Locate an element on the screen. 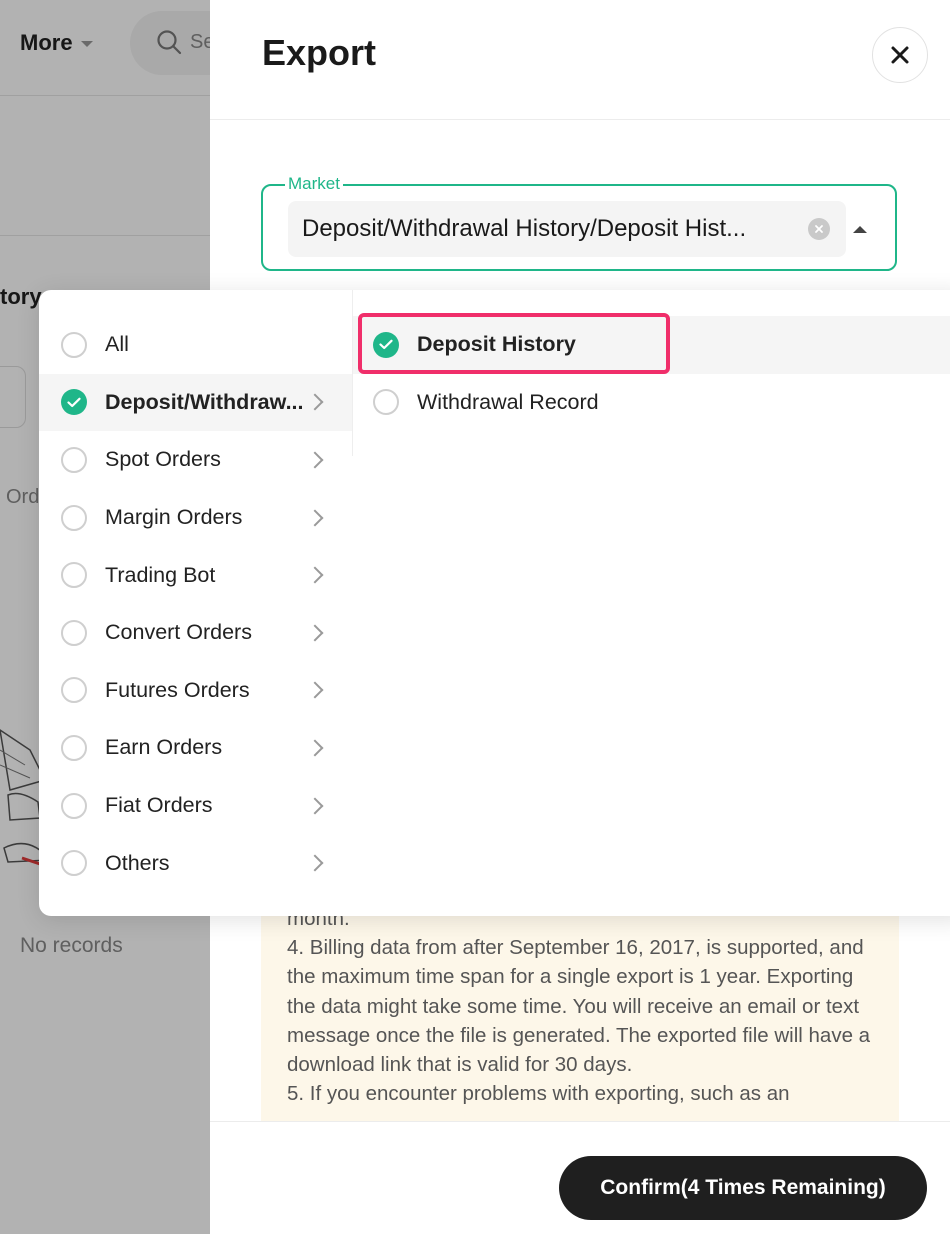 The image size is (950, 1235). drawer-footer: Confirm(4 Times Remaining) is located at coordinates (580, 1178).